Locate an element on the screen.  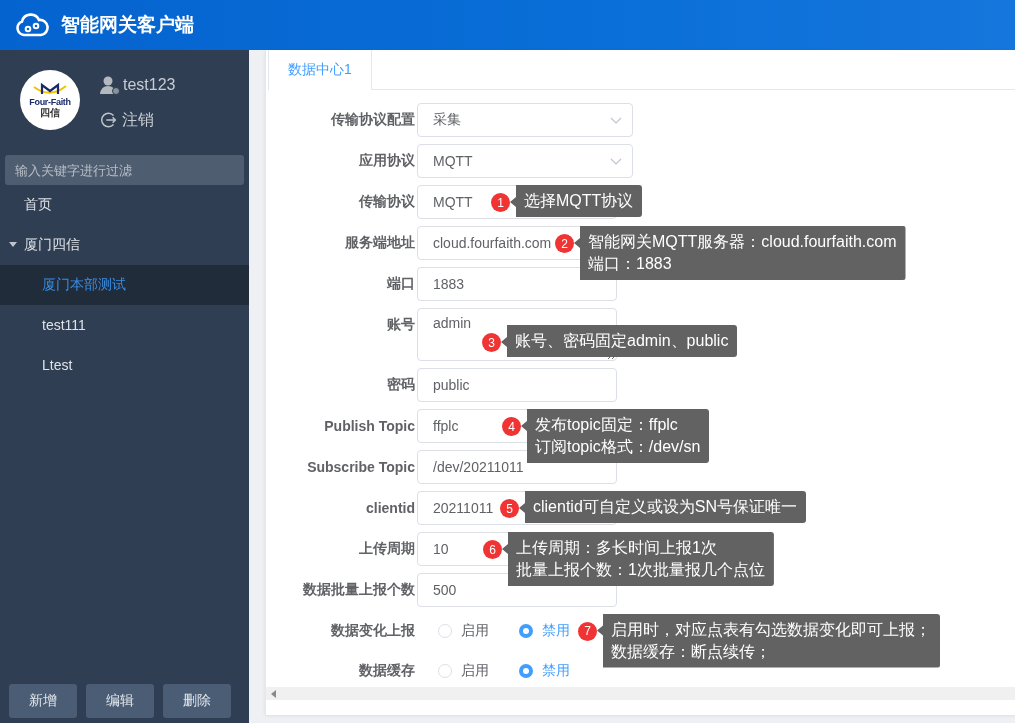
field-label: 应用协议 is located at coordinates (386, 161).